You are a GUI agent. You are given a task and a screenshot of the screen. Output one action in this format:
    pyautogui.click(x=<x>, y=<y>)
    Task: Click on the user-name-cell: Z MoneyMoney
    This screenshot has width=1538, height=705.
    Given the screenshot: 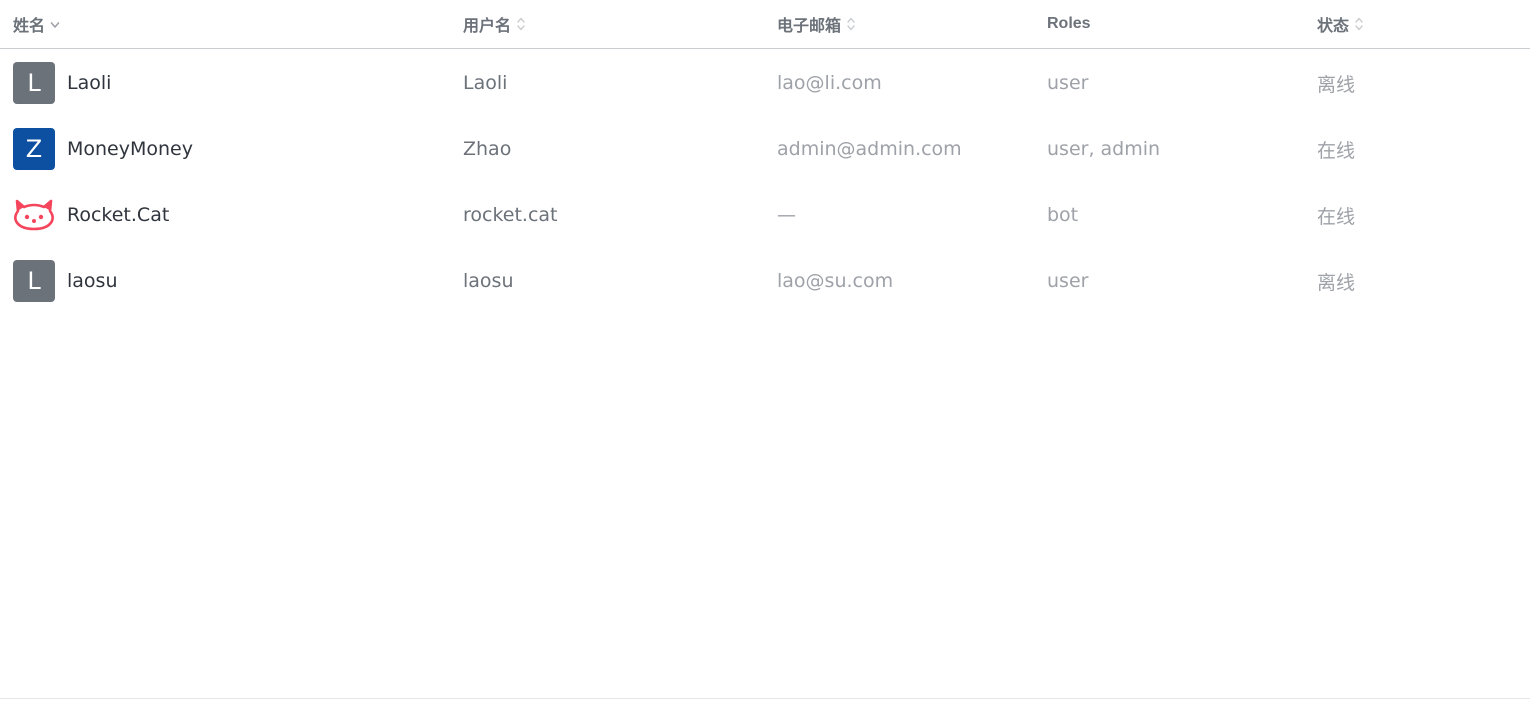 What is the action you would take?
    pyautogui.click(x=103, y=149)
    